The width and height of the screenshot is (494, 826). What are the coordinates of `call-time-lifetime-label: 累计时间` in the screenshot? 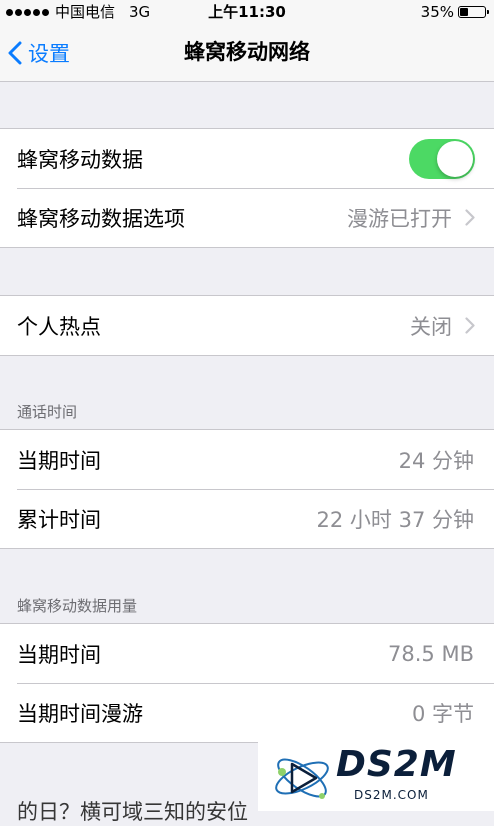 It's located at (59, 519).